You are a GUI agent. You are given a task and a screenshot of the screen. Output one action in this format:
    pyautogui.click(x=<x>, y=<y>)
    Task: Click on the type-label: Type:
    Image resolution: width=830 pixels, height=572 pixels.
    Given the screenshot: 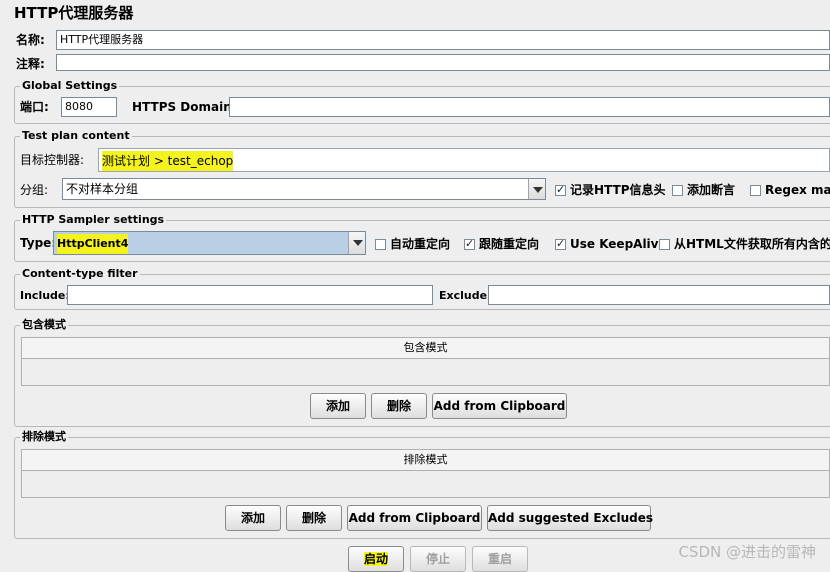 What is the action you would take?
    pyautogui.click(x=38, y=243)
    